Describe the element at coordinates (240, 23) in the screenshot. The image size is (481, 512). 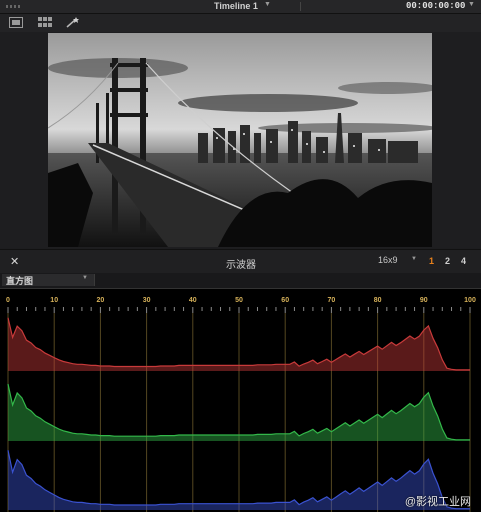
I see `viewer-toolbar` at that location.